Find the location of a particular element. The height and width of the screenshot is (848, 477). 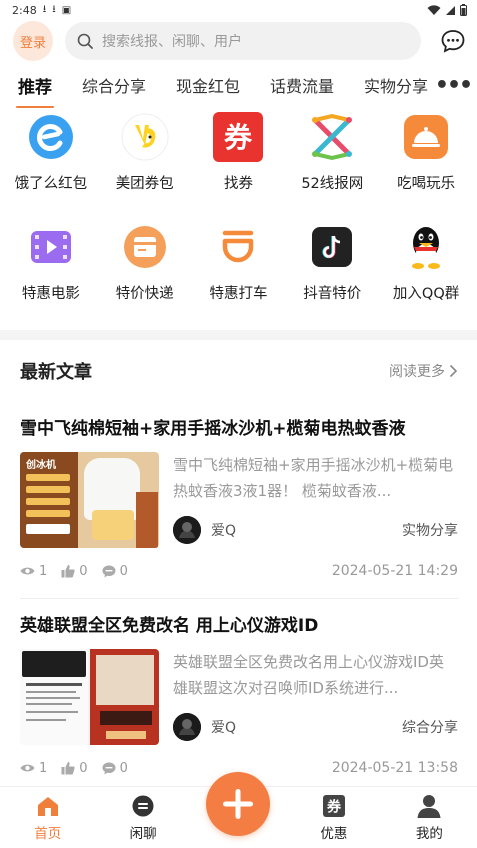

header: 登录 搜索线报、闲聊、用户 is located at coordinates (238, 41).